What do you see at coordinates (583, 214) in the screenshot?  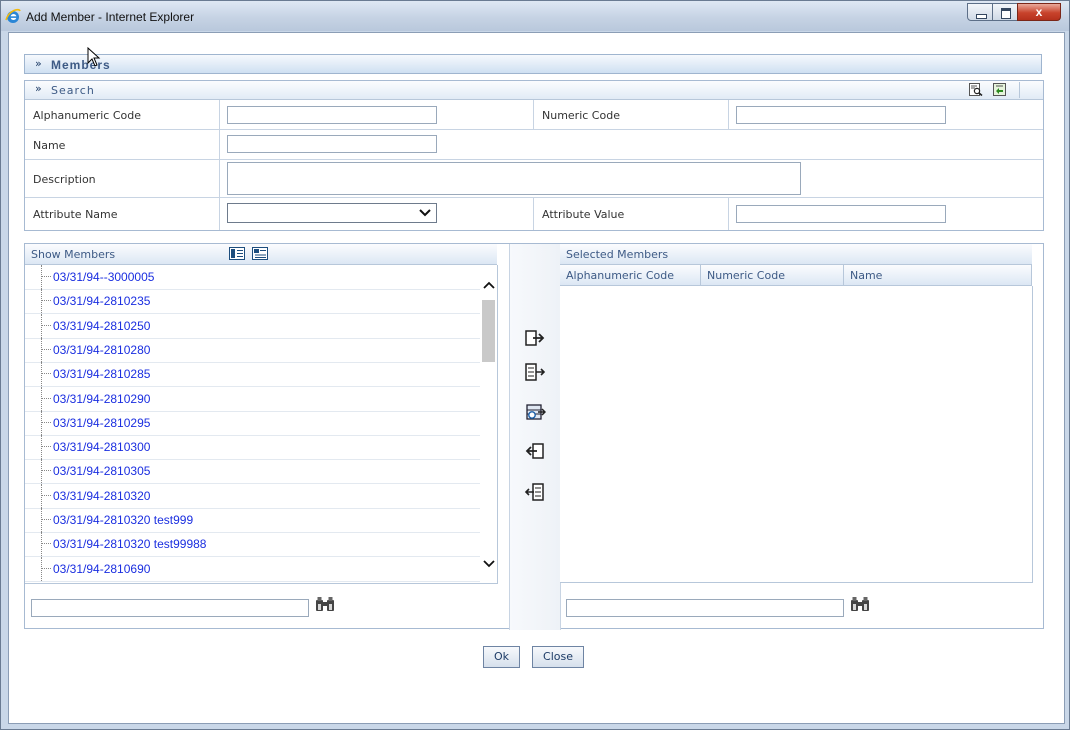 I see `attribute-value-label: Attribute Value` at bounding box center [583, 214].